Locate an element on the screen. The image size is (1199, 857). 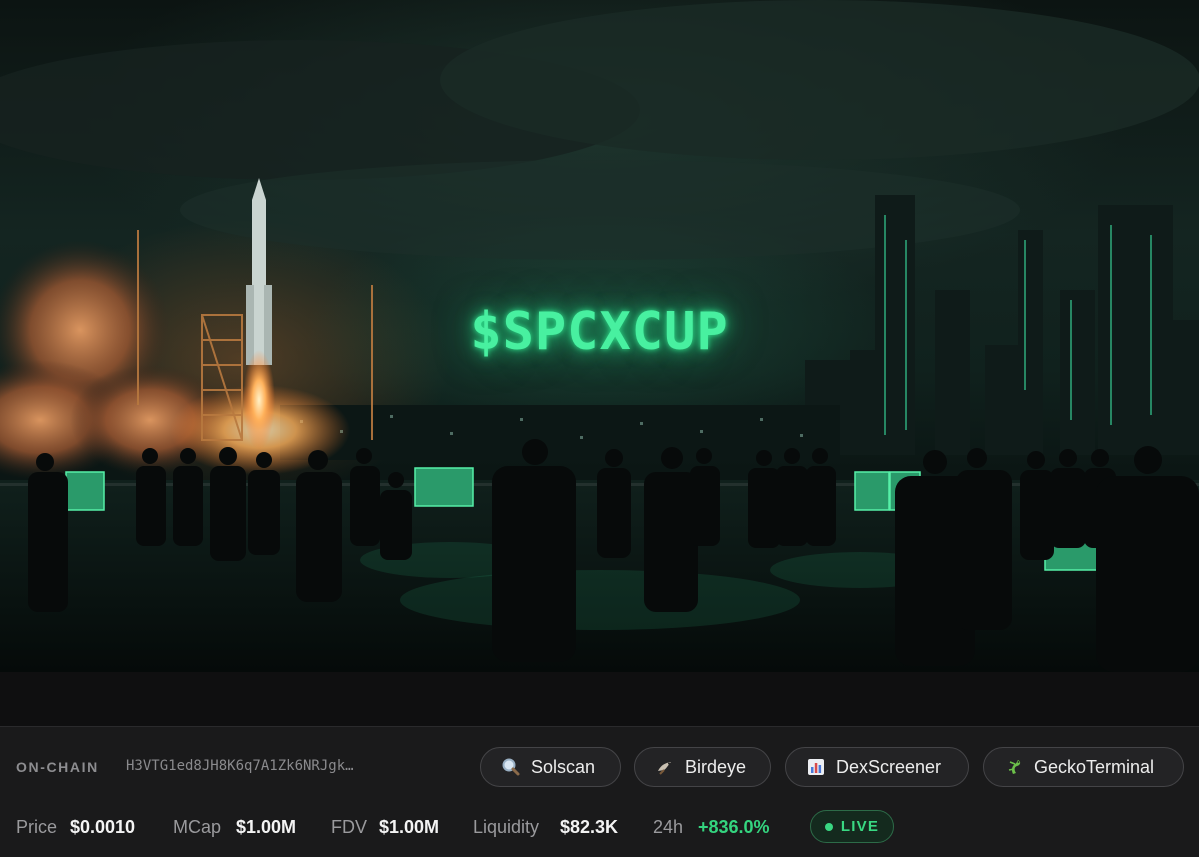
magnifier-icon is located at coordinates (511, 767).